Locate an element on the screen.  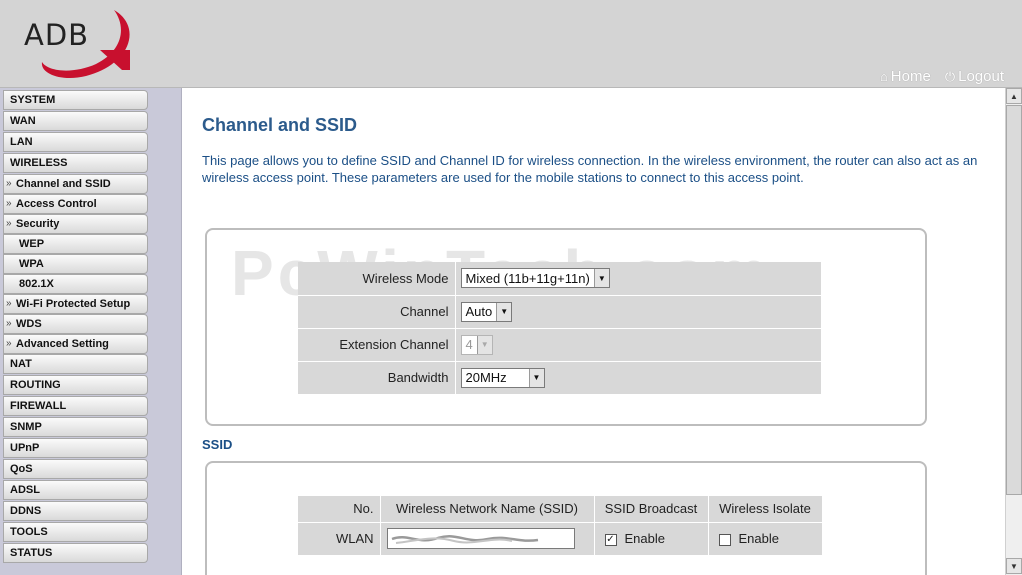
home-label: Home is located at coordinates (910, 76).